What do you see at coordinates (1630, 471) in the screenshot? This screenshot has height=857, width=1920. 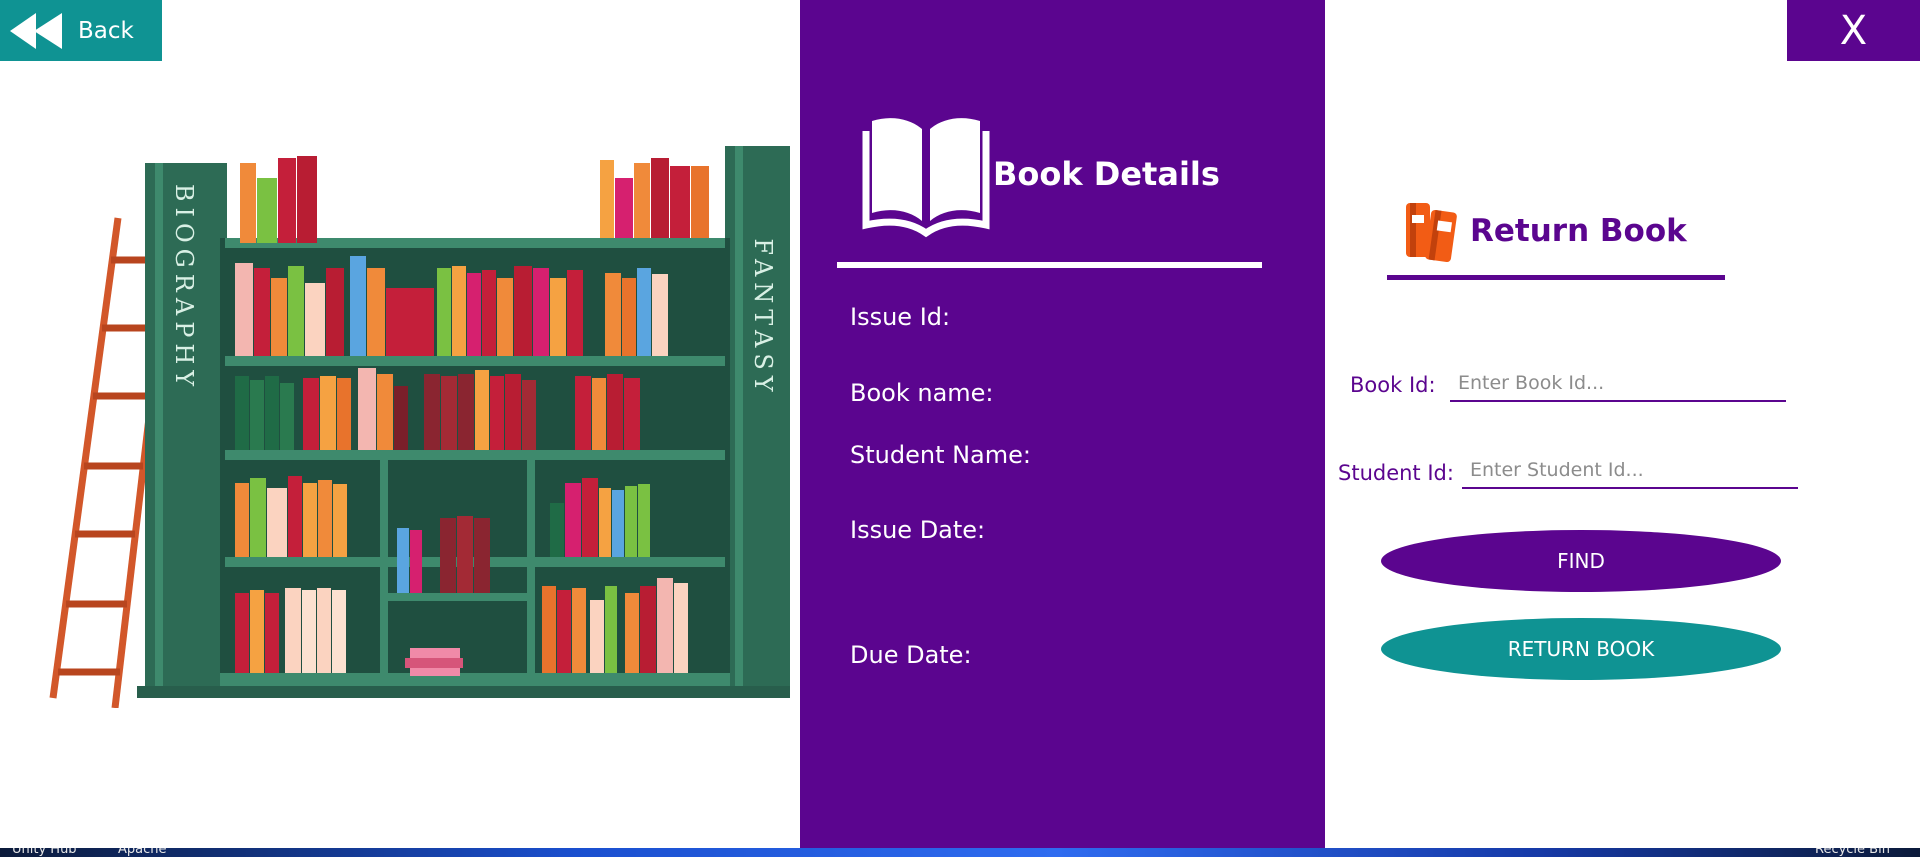 I see `student-id-input` at bounding box center [1630, 471].